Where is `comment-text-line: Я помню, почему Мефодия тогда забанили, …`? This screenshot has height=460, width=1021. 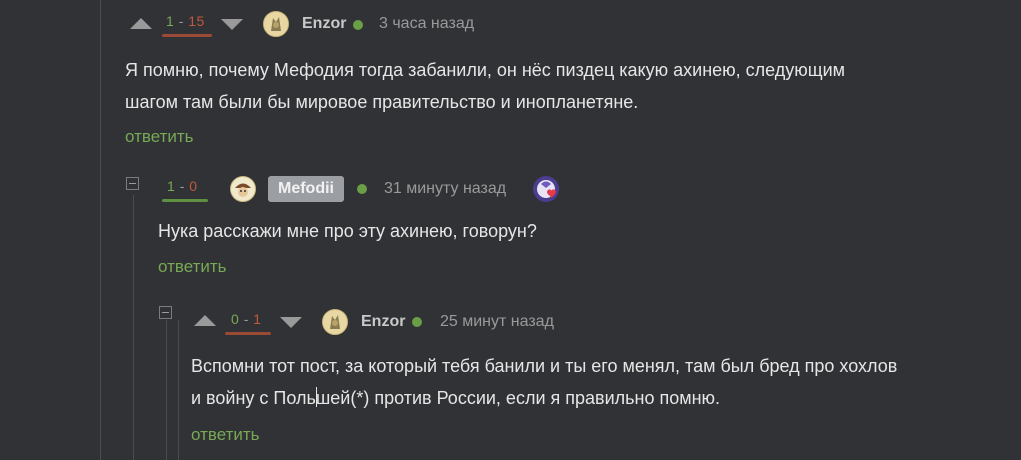
comment-text-line: Я помню, почему Мефодия тогда забанили, … is located at coordinates (485, 70).